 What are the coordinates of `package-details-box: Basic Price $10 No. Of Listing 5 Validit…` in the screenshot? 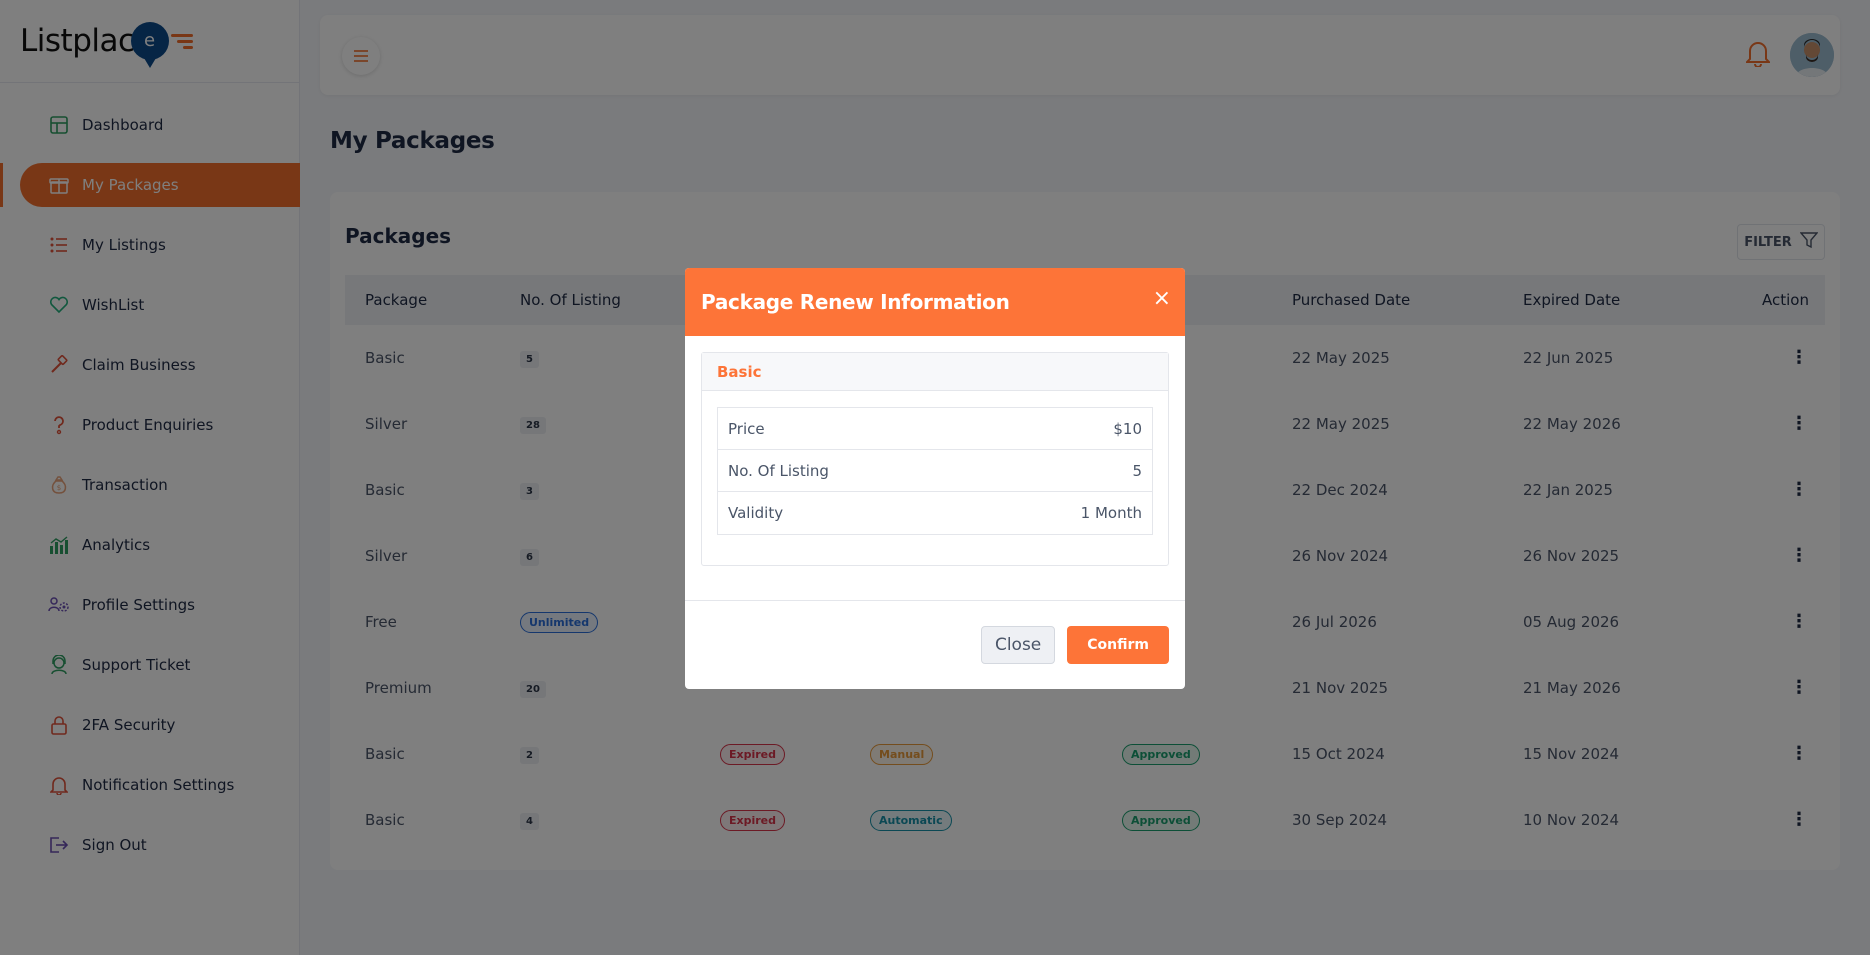 It's located at (935, 459).